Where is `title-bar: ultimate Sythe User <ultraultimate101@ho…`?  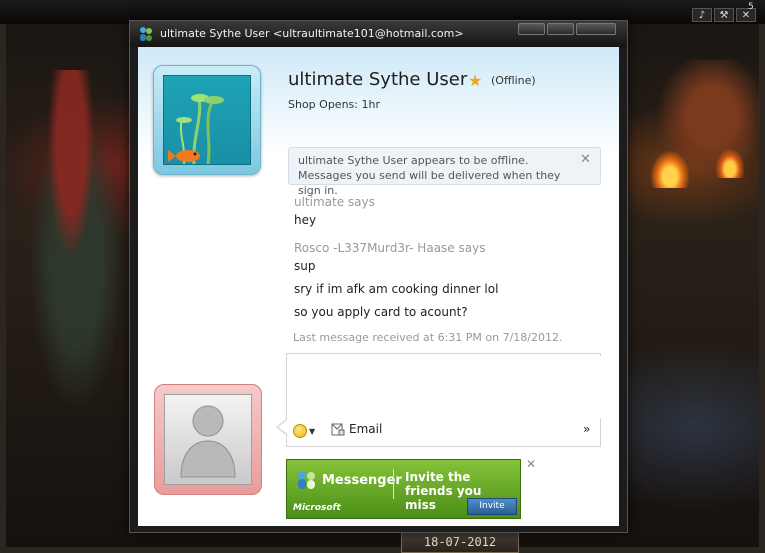 title-bar: ultimate Sythe User <ultraultimate101@ho… is located at coordinates (378, 34).